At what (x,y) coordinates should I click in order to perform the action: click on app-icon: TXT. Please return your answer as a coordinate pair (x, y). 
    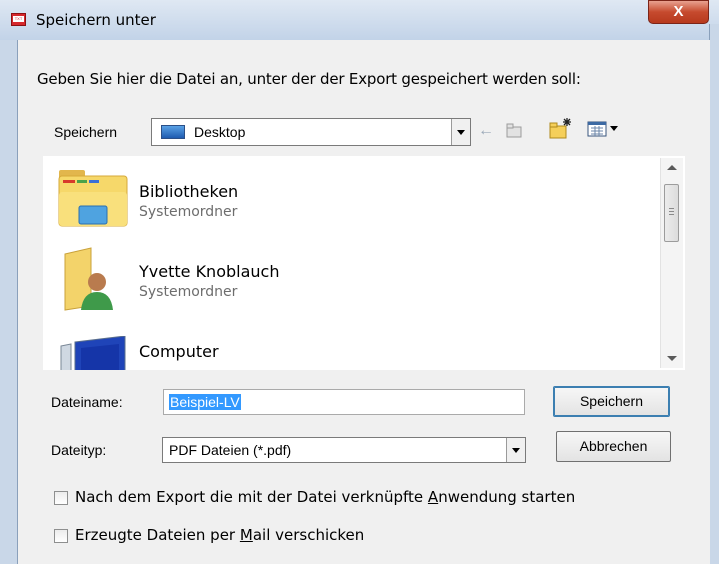
    Looking at the image, I should click on (18, 19).